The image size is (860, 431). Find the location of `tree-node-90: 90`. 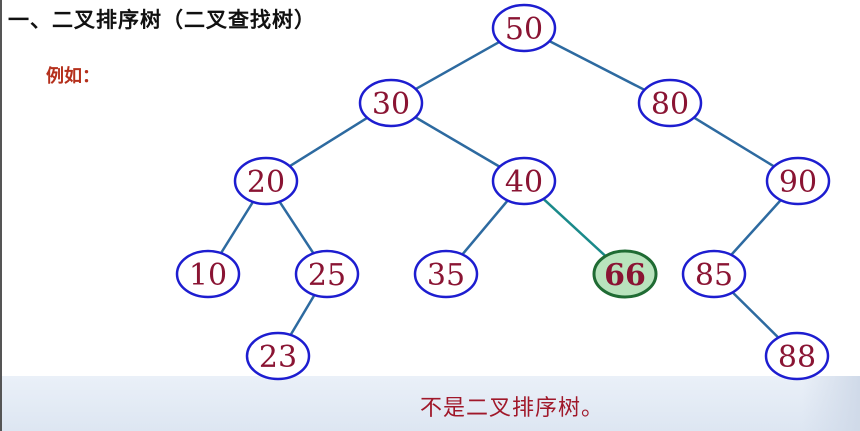

tree-node-90: 90 is located at coordinates (798, 181).